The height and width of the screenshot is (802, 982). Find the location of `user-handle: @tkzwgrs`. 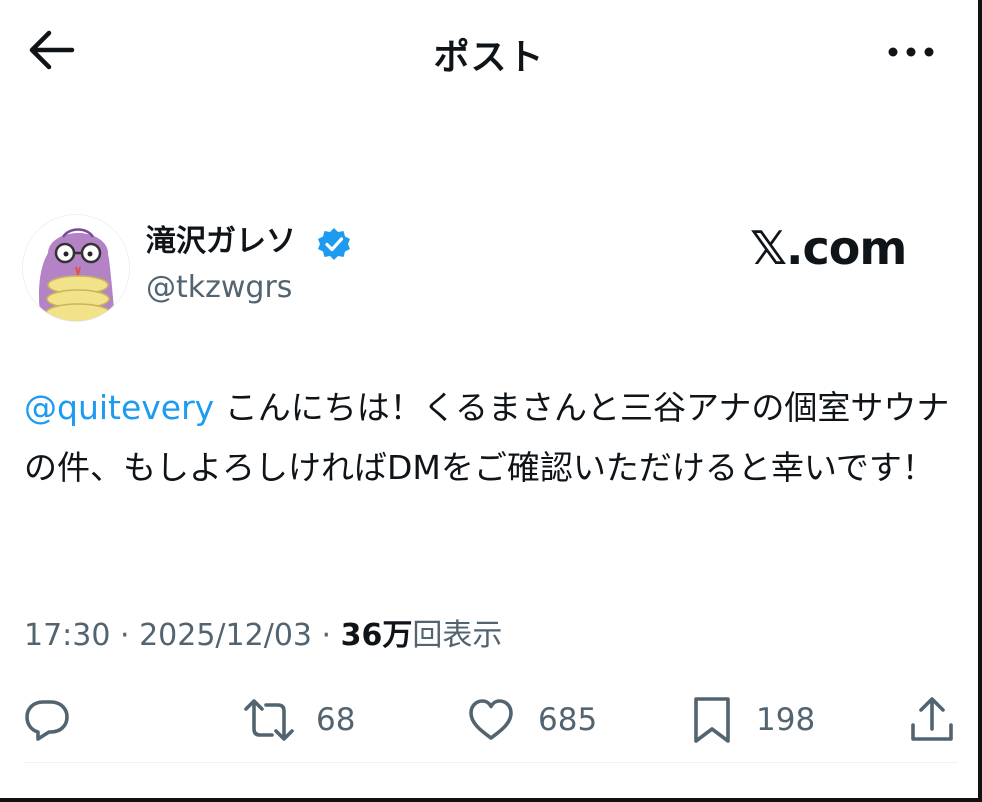

user-handle: @tkzwgrs is located at coordinates (219, 288).